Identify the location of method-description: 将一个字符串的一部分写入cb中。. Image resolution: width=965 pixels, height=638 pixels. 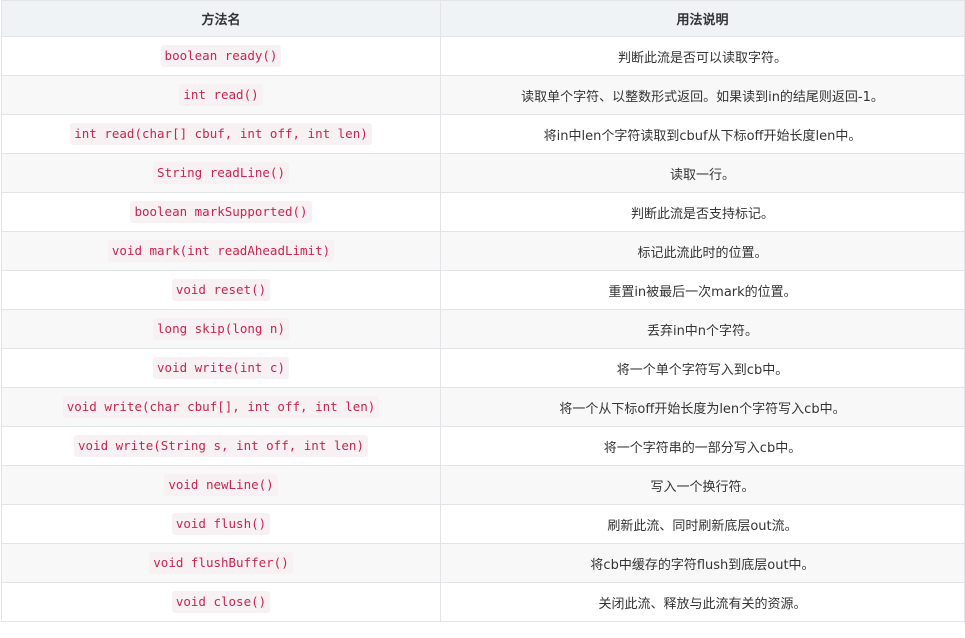
(702, 448).